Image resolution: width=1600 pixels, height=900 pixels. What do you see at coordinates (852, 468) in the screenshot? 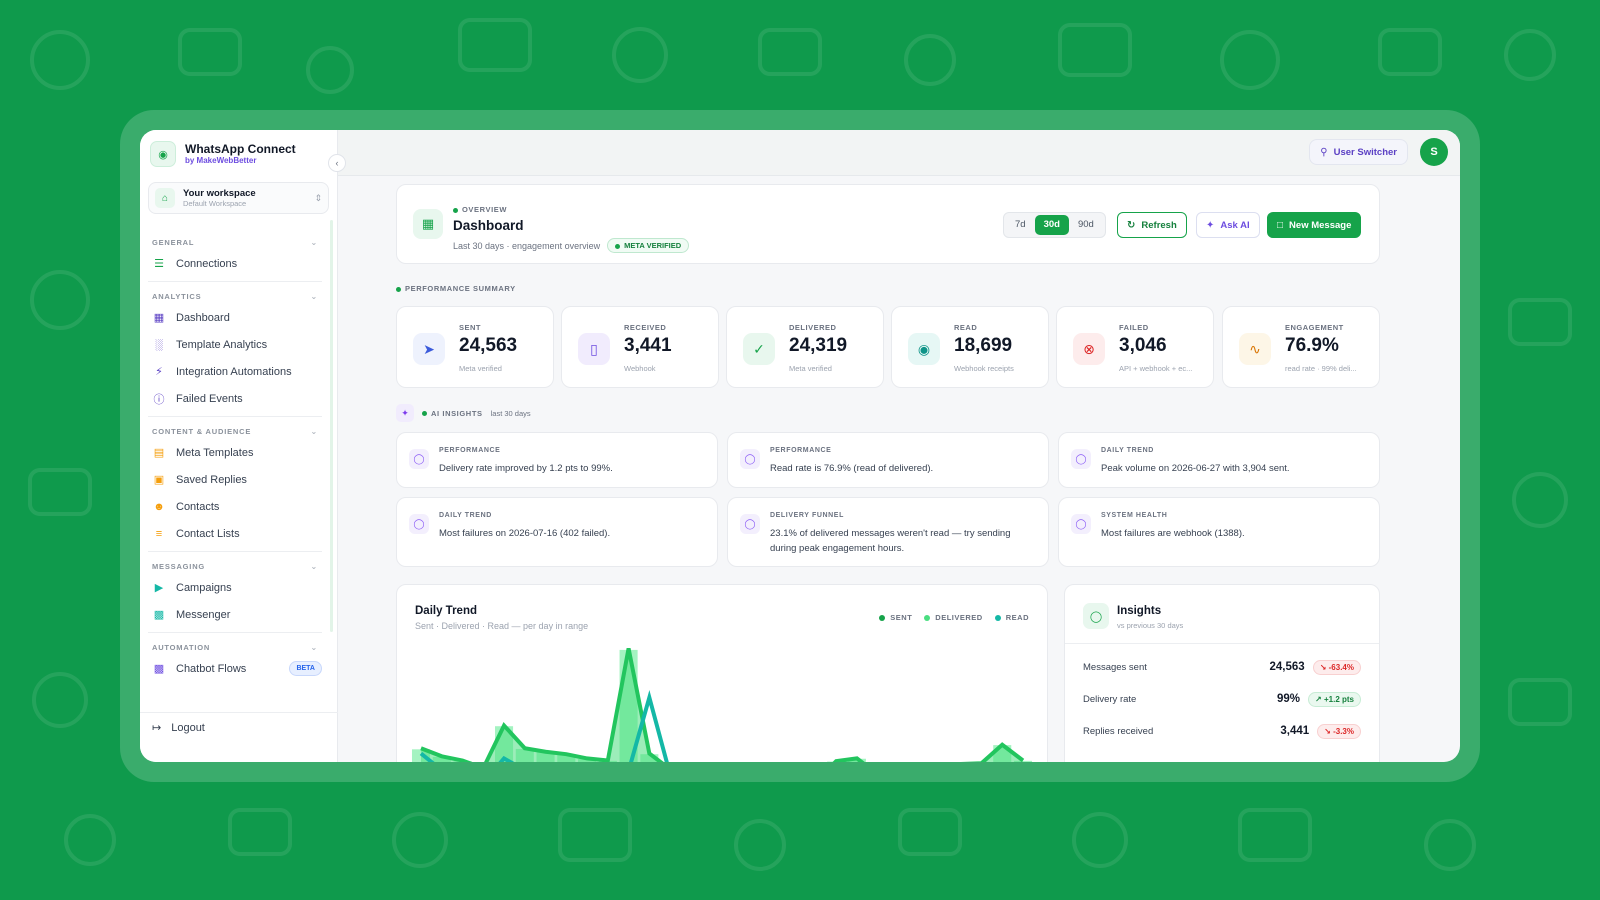
I see `insight-text: Read rate is 76.9% (read of delivered).` at bounding box center [852, 468].